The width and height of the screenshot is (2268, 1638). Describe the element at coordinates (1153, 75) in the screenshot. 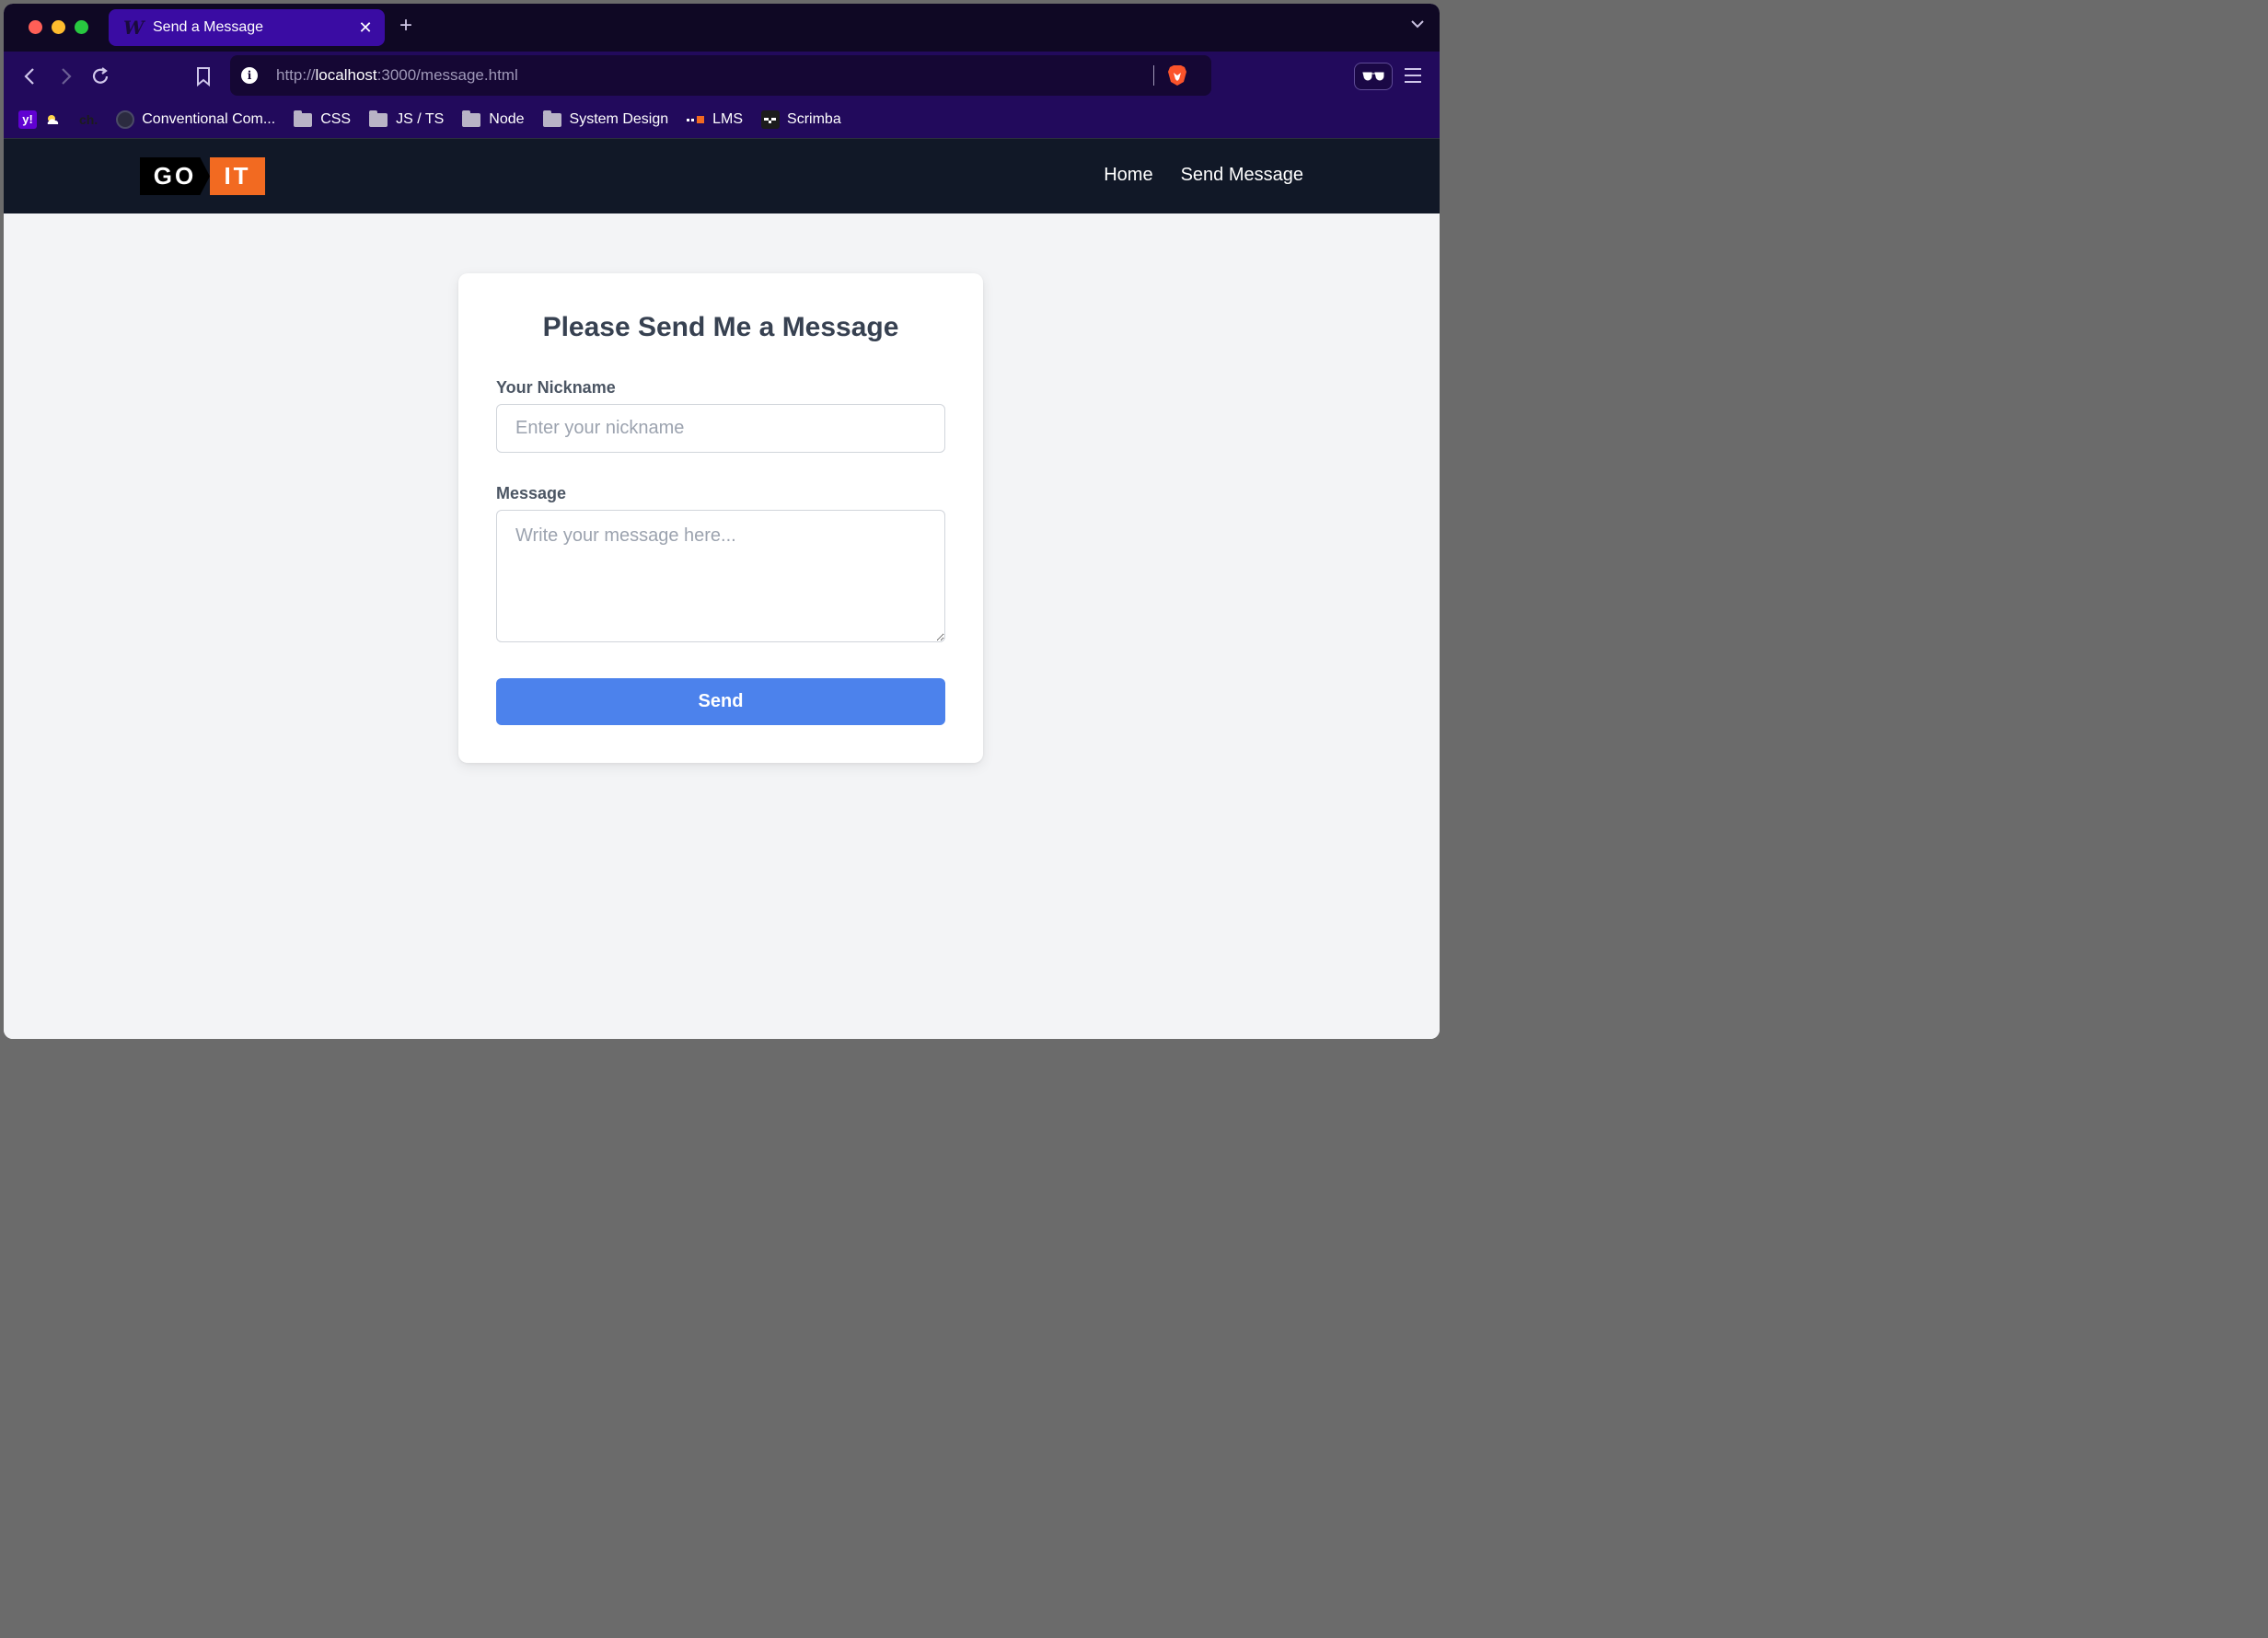

I see `url-divider` at that location.